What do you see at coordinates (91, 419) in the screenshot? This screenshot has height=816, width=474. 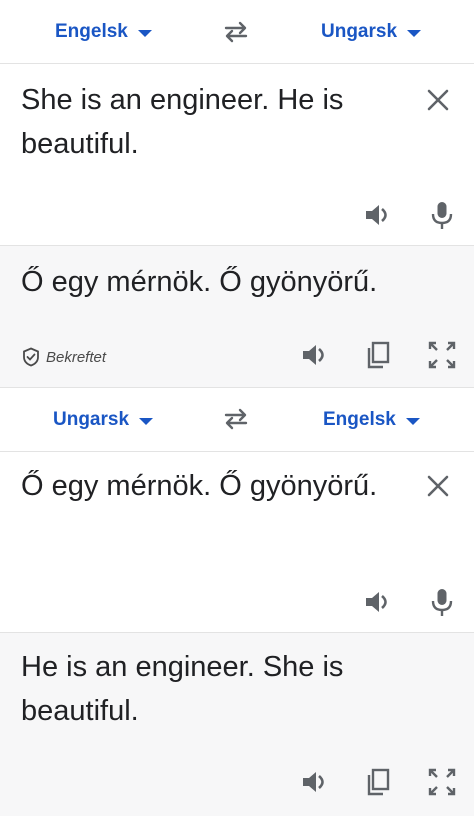 I see `source-language-label: Ungarsk` at bounding box center [91, 419].